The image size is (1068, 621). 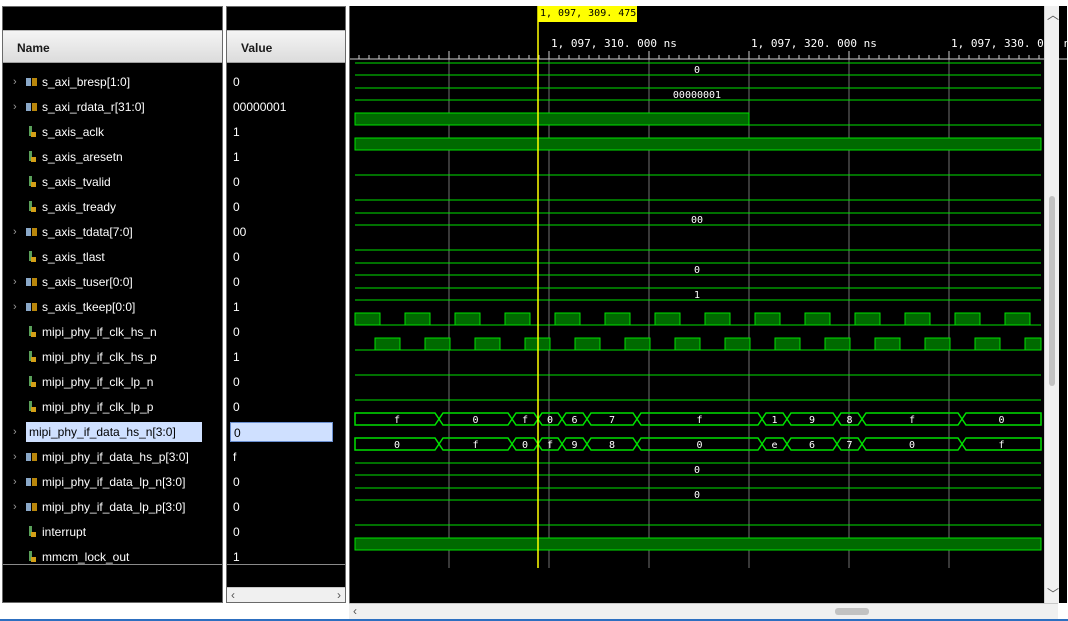 I want to click on signal-row: › s_axis_tkeep[0:0], so click(x=112, y=307).